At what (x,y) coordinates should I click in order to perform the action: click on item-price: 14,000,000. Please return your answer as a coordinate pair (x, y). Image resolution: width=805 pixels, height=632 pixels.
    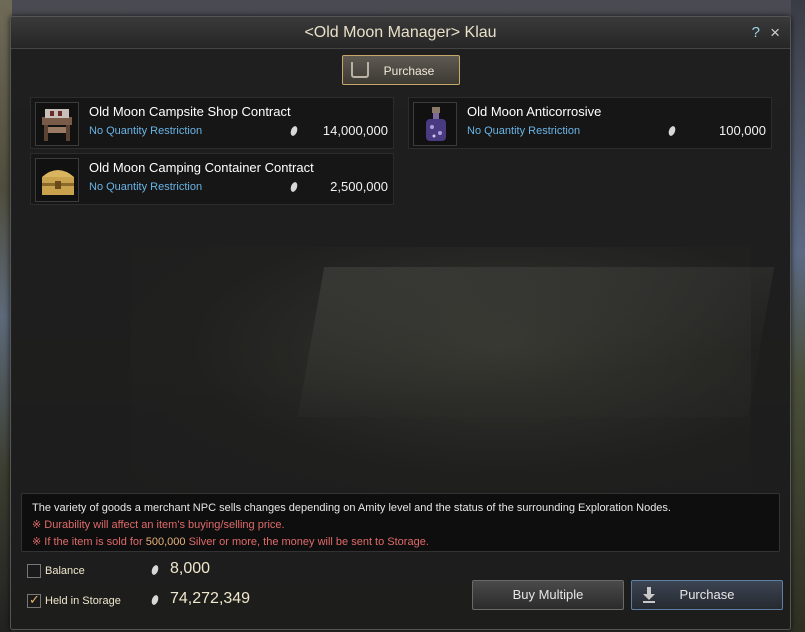
    Looking at the image, I should click on (355, 130).